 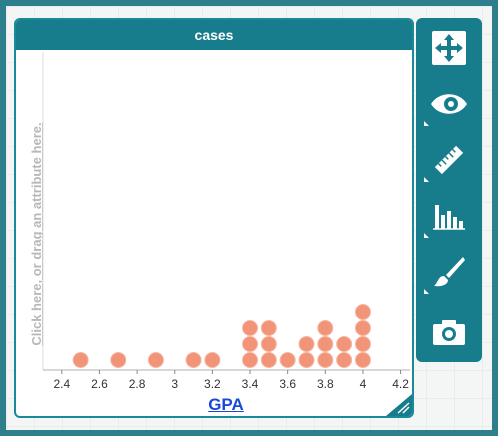 What do you see at coordinates (174, 384) in the screenshot?
I see `x-tick-label: 3` at bounding box center [174, 384].